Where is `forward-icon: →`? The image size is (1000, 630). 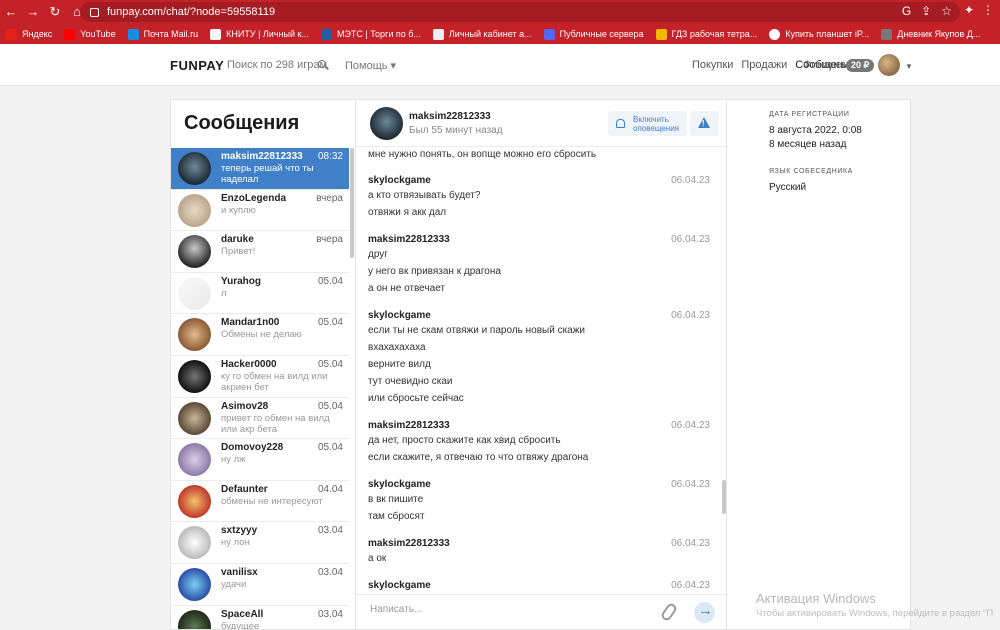 forward-icon: → is located at coordinates (33, 12).